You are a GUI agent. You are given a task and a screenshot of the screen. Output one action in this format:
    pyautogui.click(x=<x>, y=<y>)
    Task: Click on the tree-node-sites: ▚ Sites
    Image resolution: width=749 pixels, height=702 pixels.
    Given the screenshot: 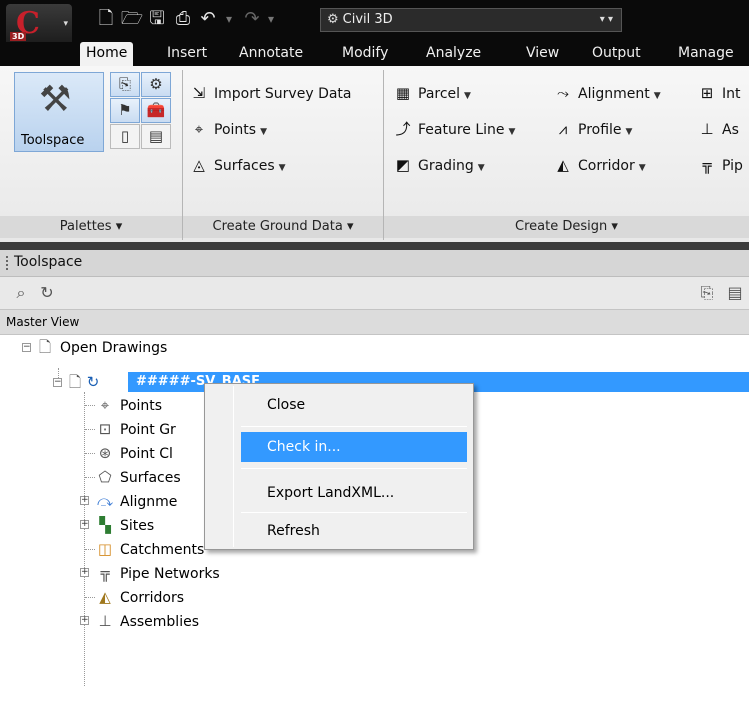 What is the action you would take?
    pyautogui.click(x=125, y=525)
    